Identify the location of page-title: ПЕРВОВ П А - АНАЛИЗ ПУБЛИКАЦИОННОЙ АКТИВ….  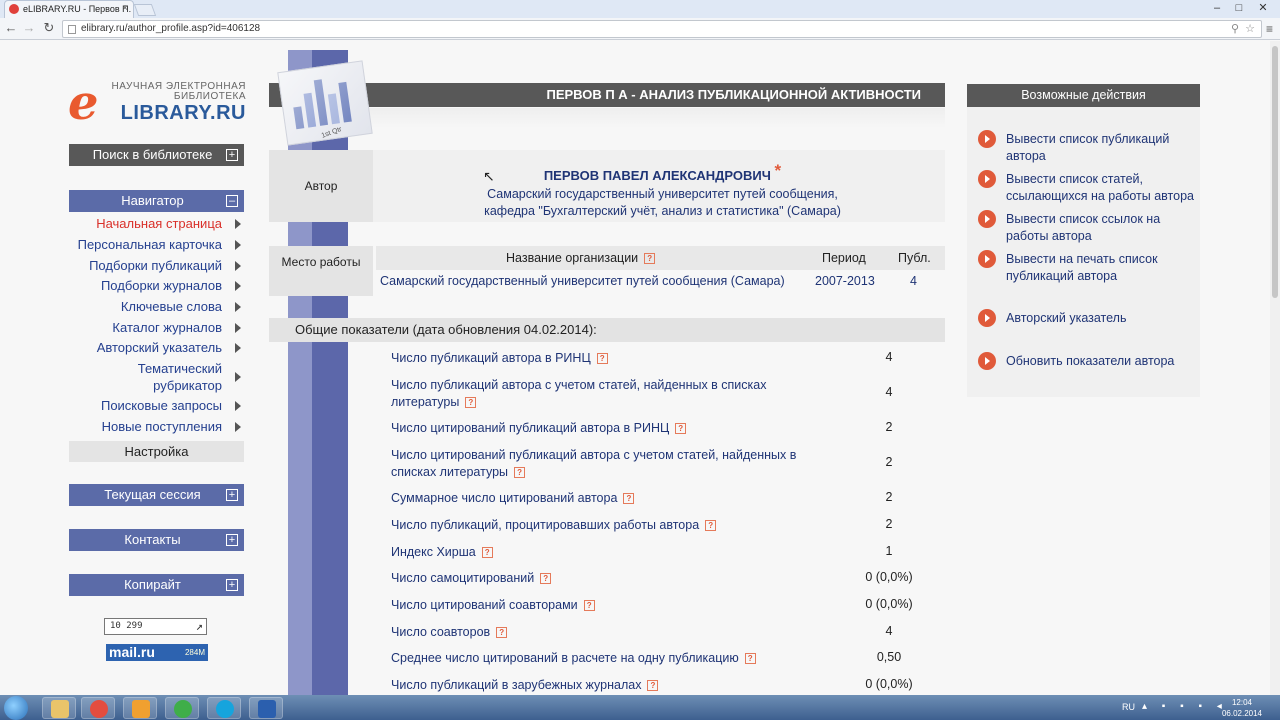
(607, 95).